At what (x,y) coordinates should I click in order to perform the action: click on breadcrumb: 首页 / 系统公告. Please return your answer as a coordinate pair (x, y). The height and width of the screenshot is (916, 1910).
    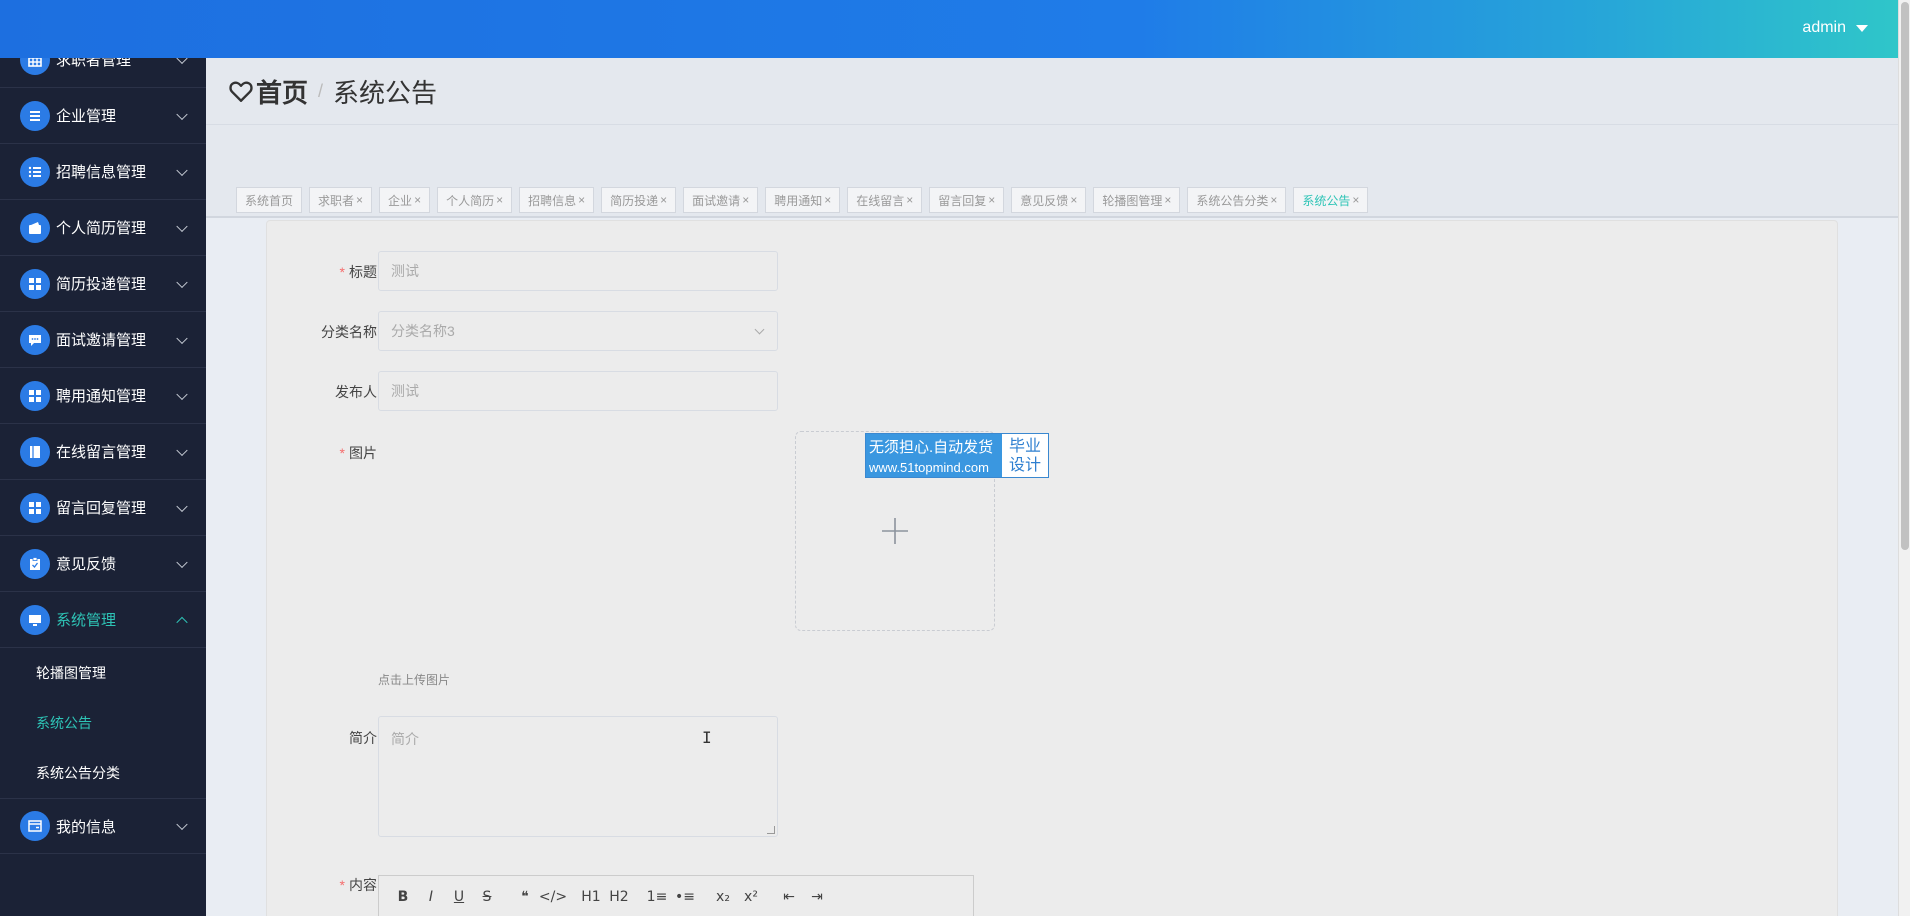
    Looking at the image, I should click on (1052, 91).